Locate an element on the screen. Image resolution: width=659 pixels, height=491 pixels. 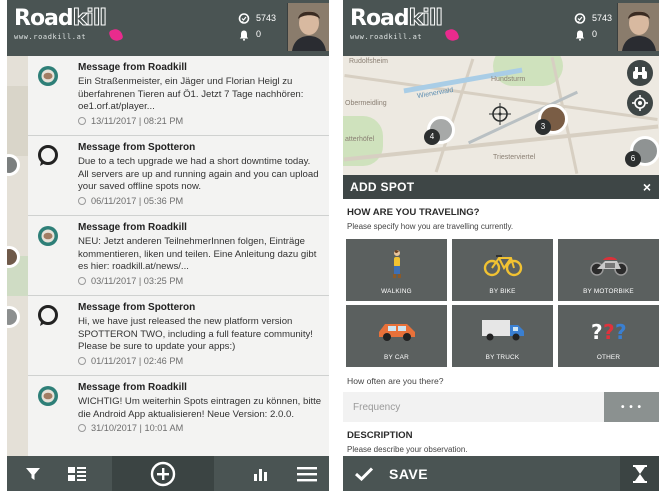
statistics-button is located at coordinates (261, 473).